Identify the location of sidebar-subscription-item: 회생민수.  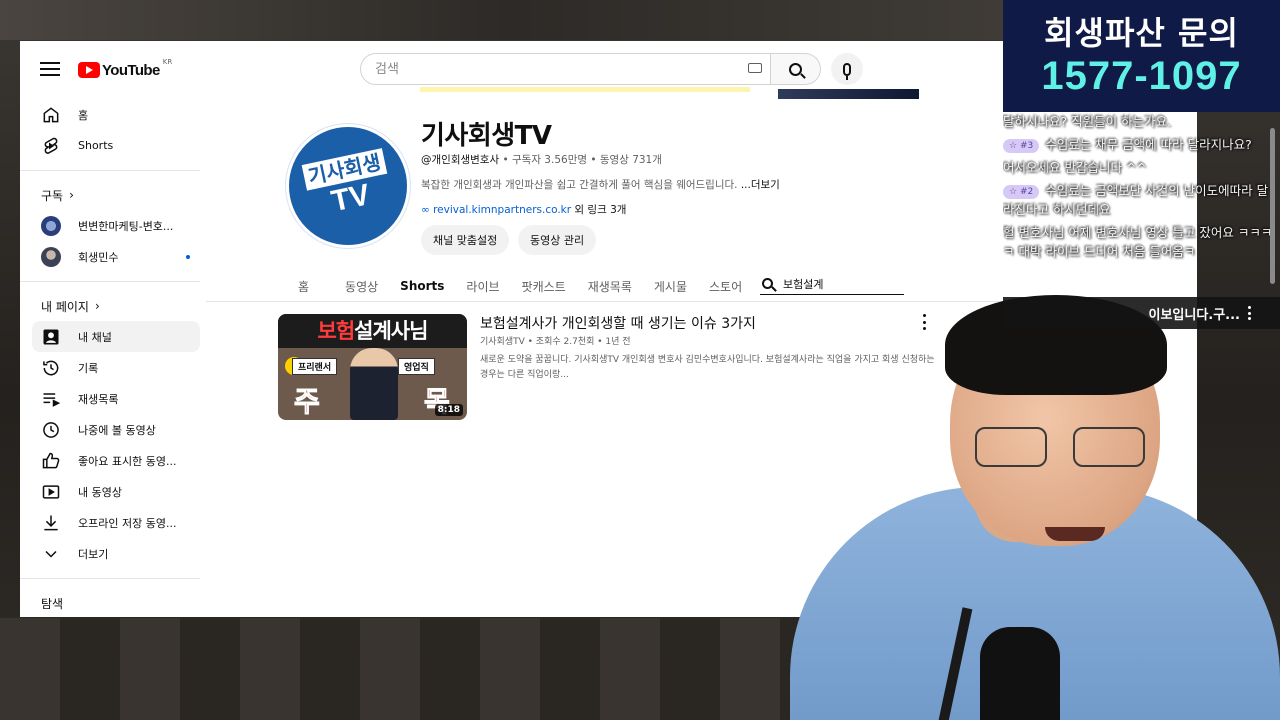
(116, 256).